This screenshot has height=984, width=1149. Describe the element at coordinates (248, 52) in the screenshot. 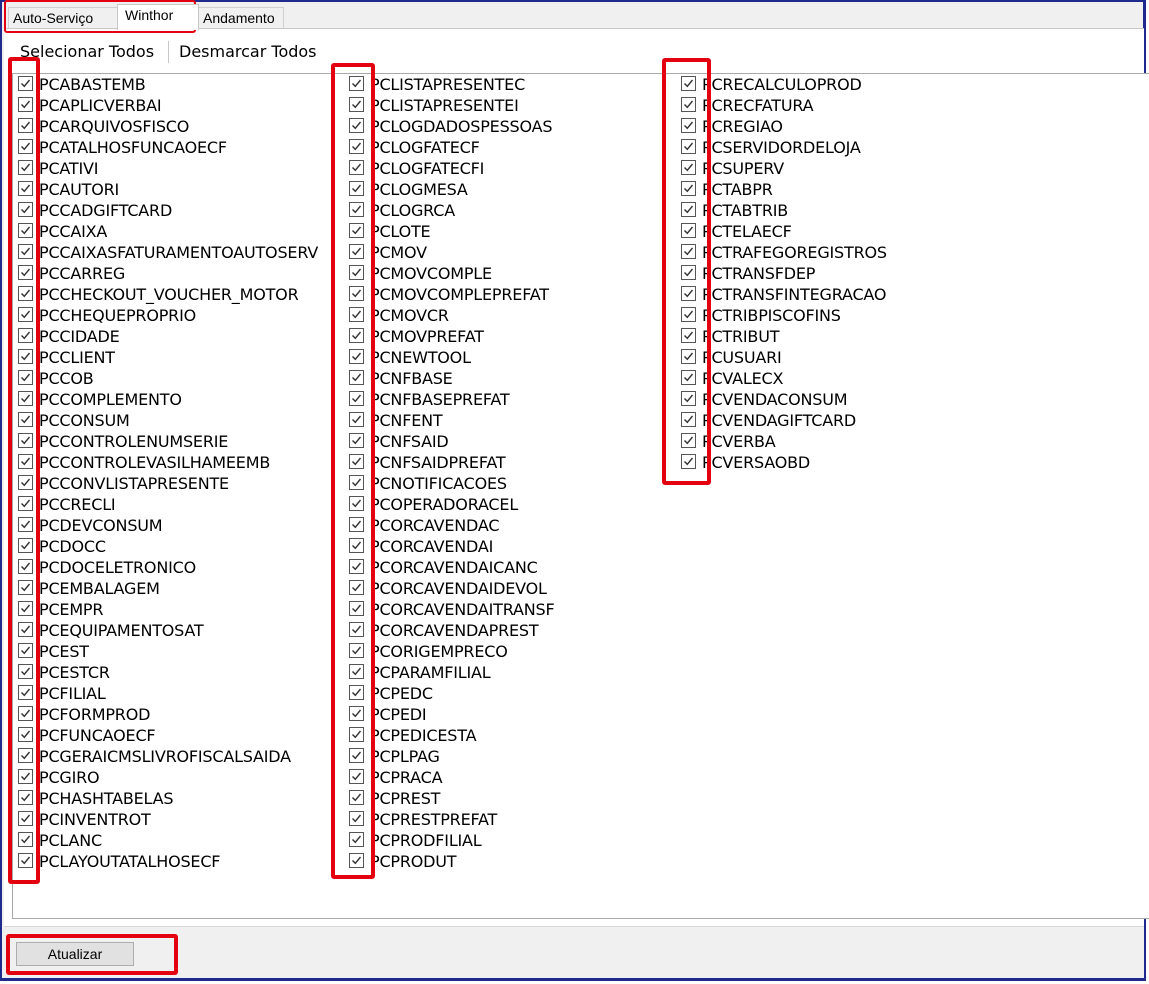

I see `deselect-all-button: Desmarcar Todos` at that location.